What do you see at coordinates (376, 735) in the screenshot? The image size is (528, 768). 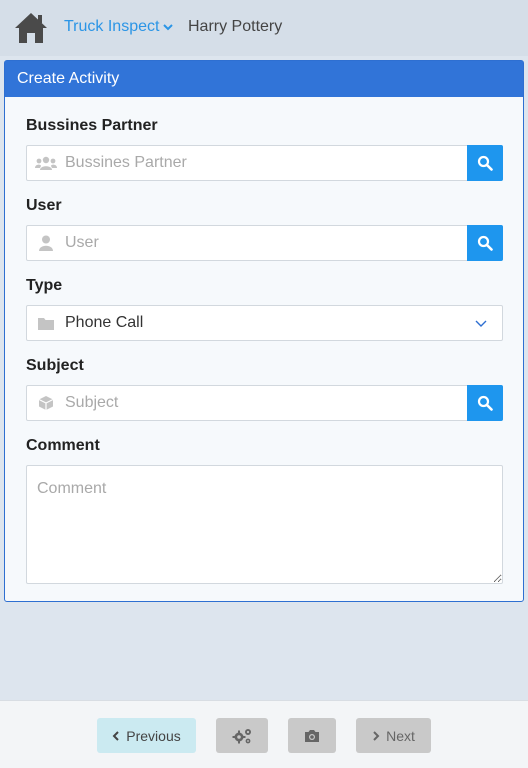 I see `chevron-right-icon` at bounding box center [376, 735].